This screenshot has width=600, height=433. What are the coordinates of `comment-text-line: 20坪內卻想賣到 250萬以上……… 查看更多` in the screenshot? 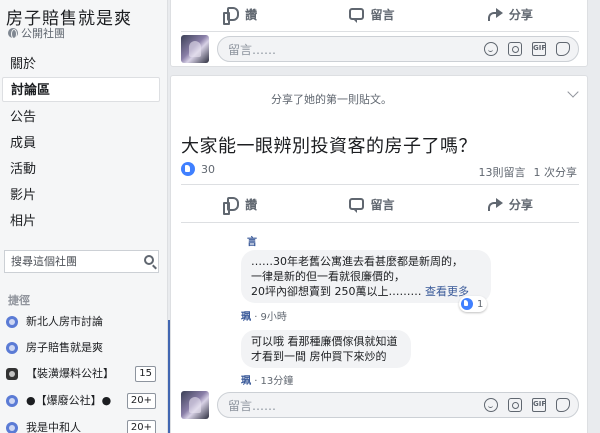 It's located at (360, 291).